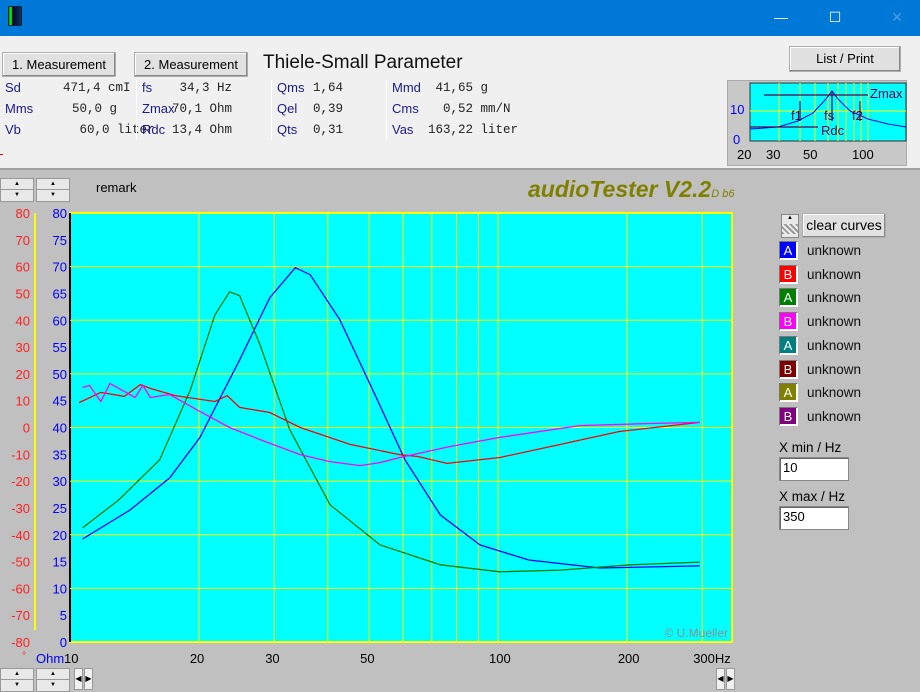 The image size is (920, 692). Describe the element at coordinates (723, 194) in the screenshot. I see `brand-subtext: D b6` at that location.